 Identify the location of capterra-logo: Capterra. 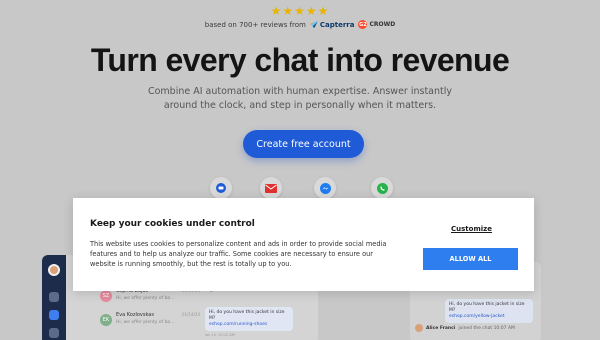
(331, 25).